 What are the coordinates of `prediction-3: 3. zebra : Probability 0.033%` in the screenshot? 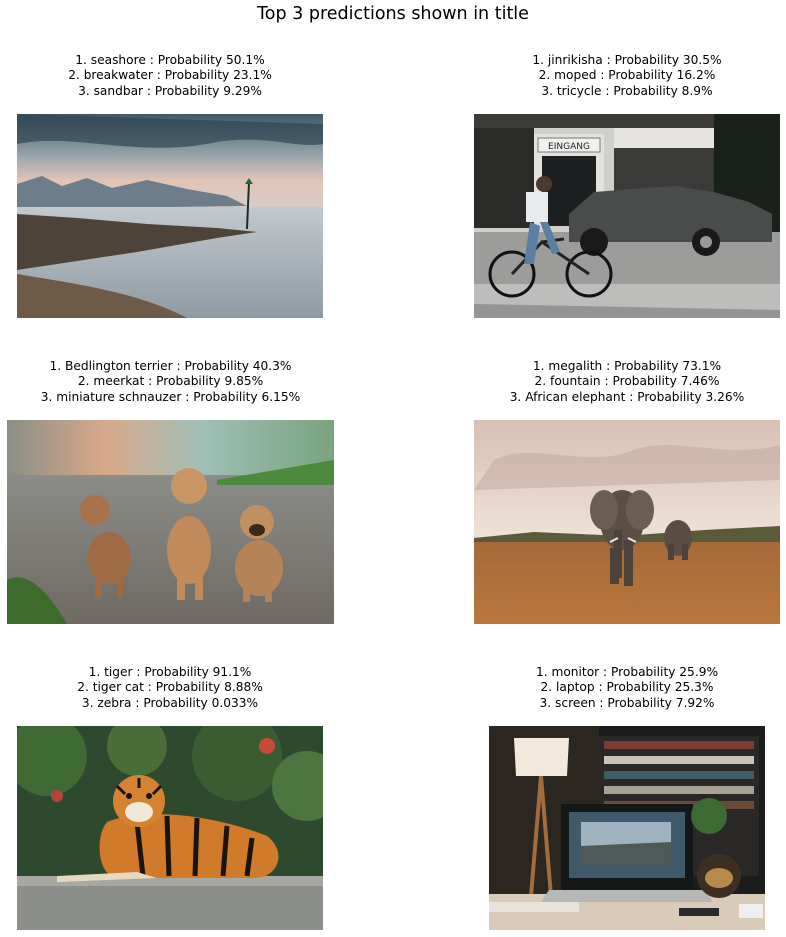 It's located at (170, 702).